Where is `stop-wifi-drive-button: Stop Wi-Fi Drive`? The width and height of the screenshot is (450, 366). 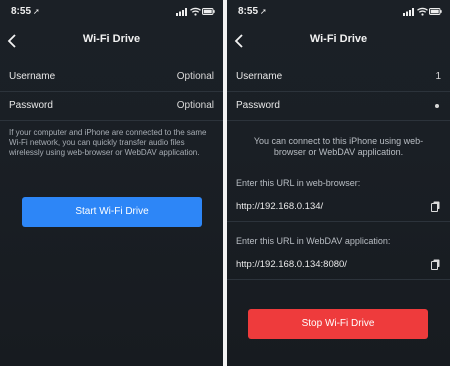 stop-wifi-drive-button: Stop Wi-Fi Drive is located at coordinates (338, 324).